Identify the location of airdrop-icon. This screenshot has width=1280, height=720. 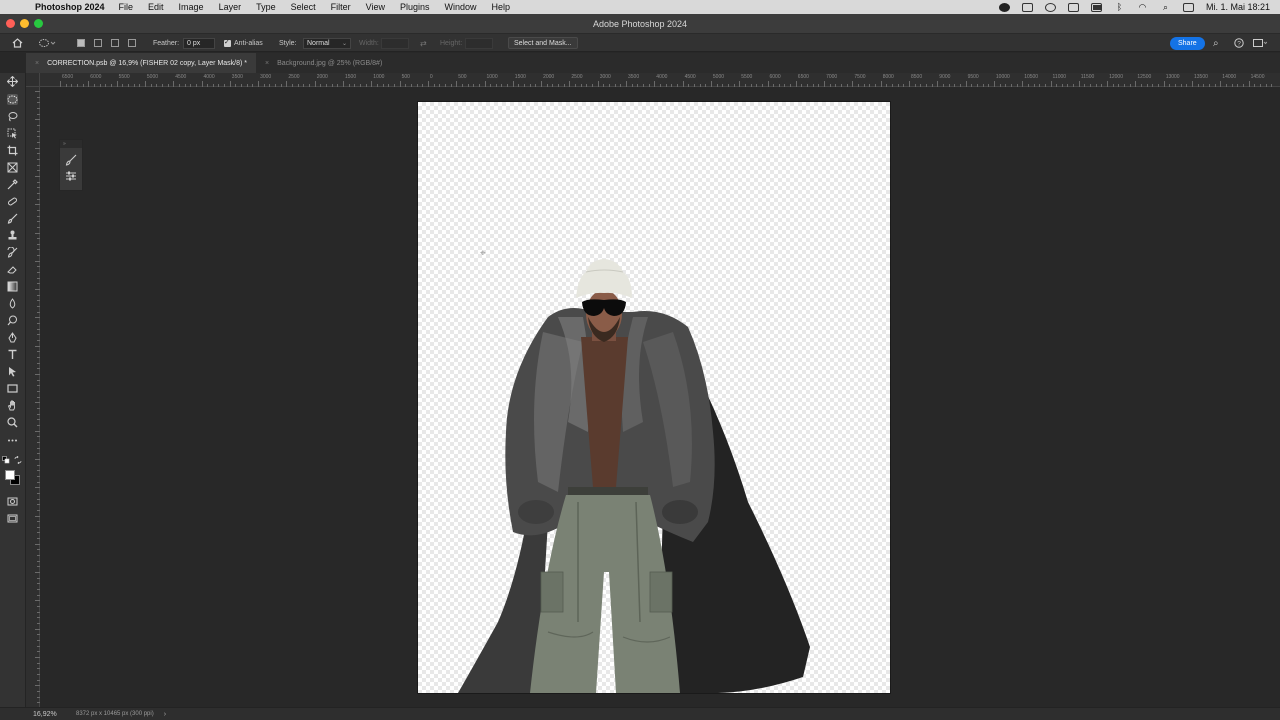
(1050, 7).